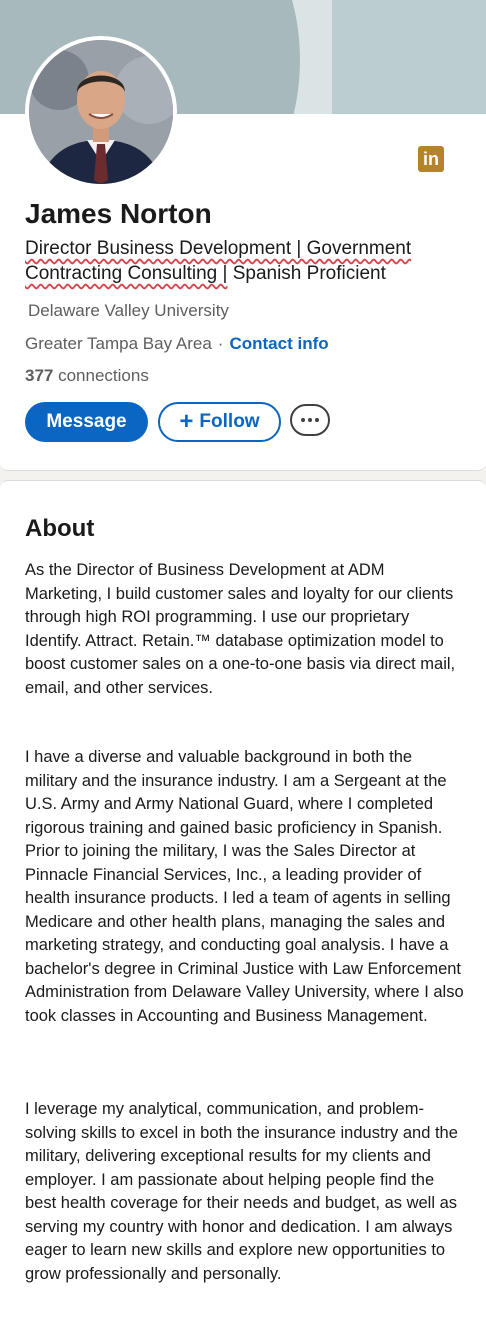 This screenshot has height=1334, width=486. What do you see at coordinates (101, 375) in the screenshot?
I see `connections-label: connections` at bounding box center [101, 375].